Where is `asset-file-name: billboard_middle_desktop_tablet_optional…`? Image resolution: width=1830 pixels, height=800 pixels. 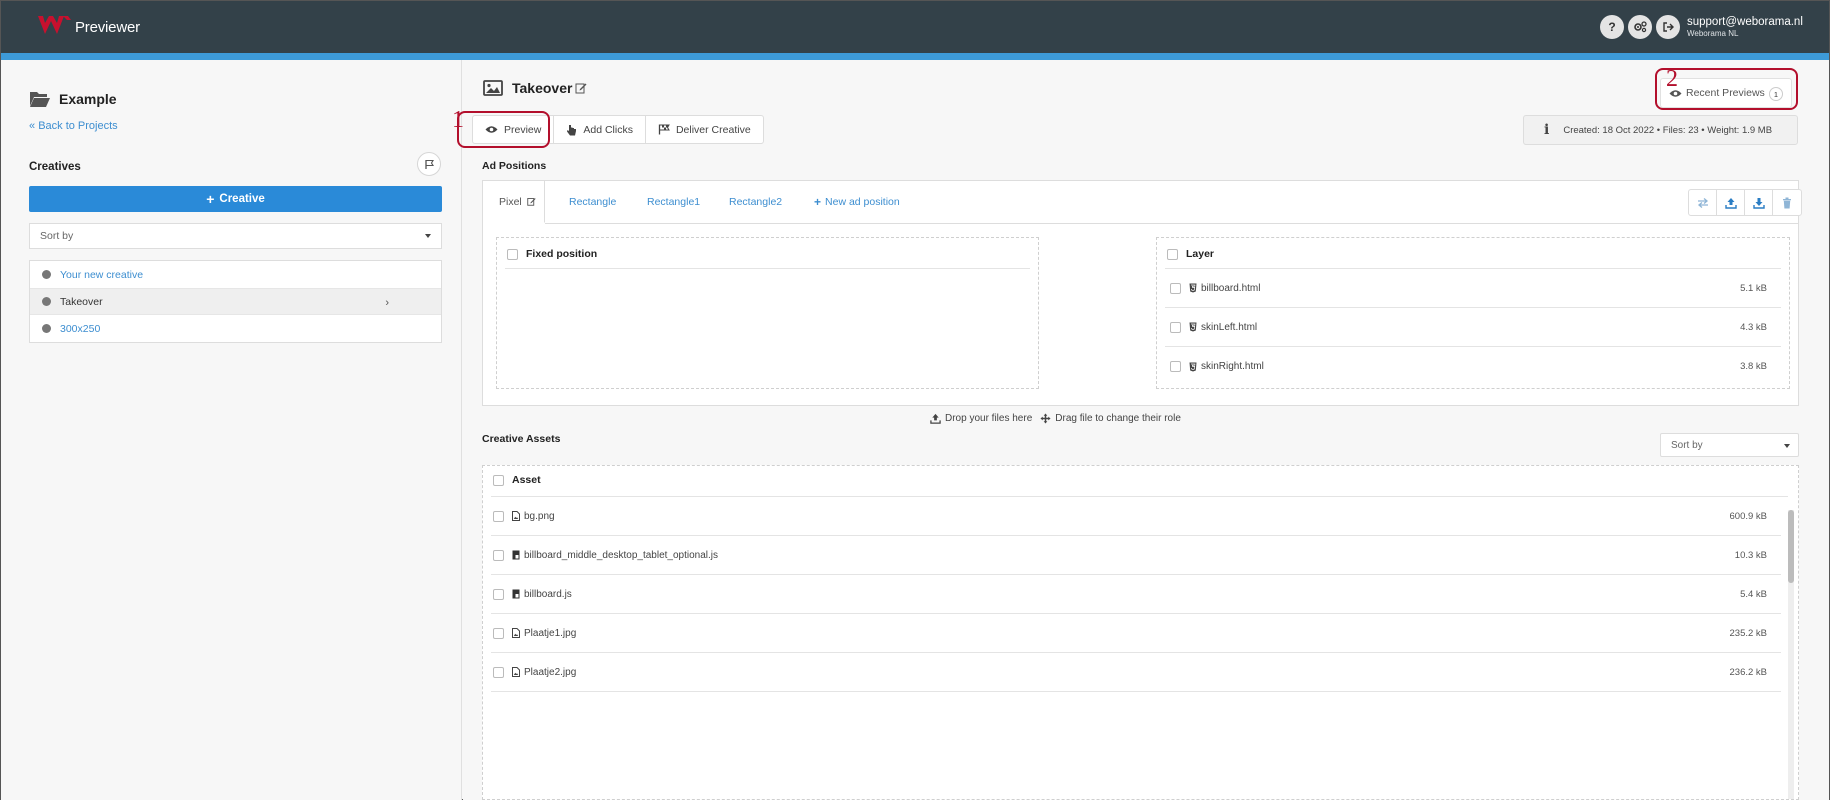
asset-file-name: billboard_middle_desktop_tablet_optional… is located at coordinates (621, 555).